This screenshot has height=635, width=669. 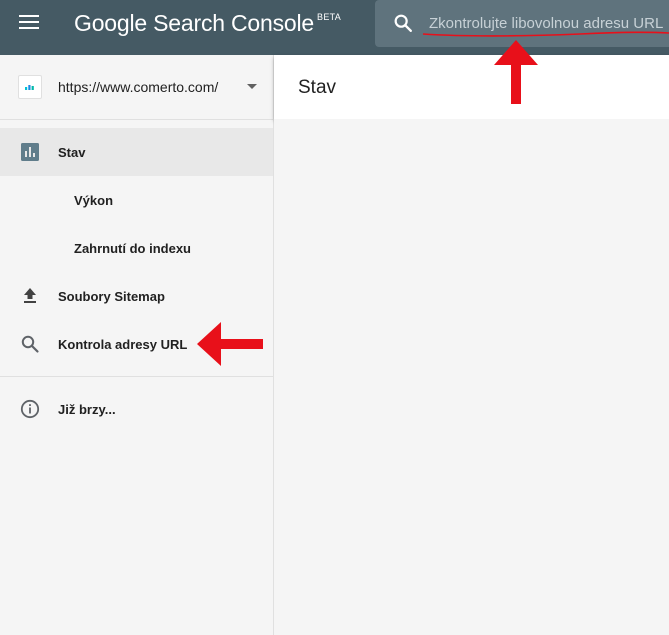 I want to click on sidebar-item-url-inspection: Kontrola adresy URL, so click(x=136, y=344).